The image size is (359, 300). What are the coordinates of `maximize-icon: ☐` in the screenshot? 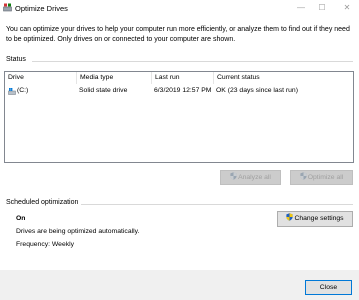 It's located at (322, 7).